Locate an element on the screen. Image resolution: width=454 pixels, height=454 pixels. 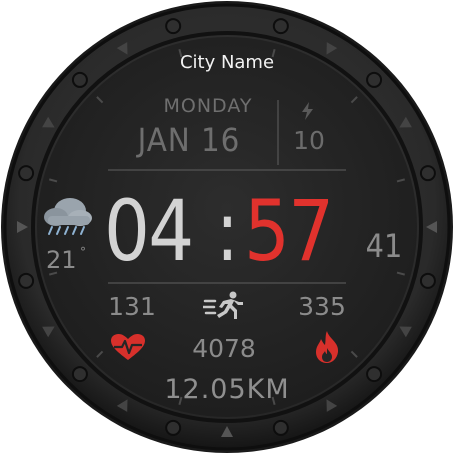
degree-symbol: ° is located at coordinates (83, 252).